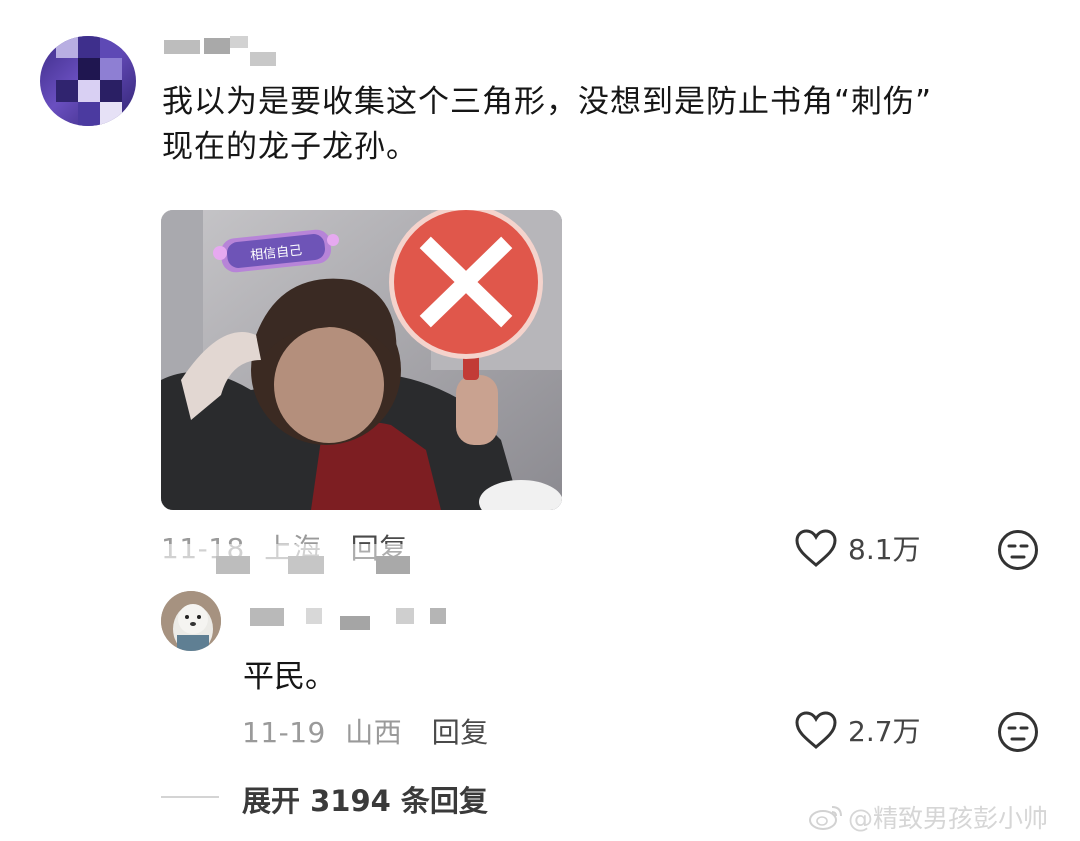 This screenshot has height=841, width=1080. What do you see at coordinates (825, 818) in the screenshot?
I see `weibo-logo-icon` at bounding box center [825, 818].